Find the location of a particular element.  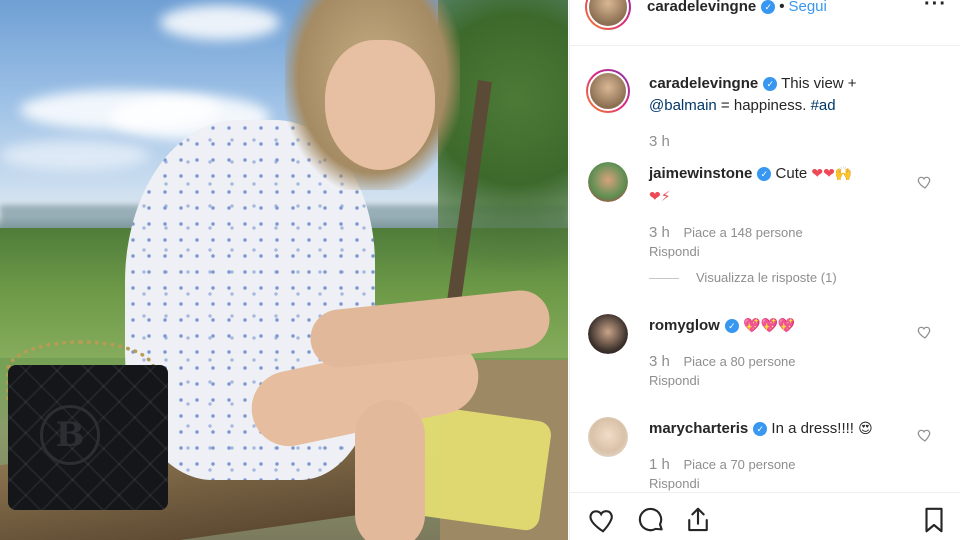

comment-emojis-line2: ❤⚡ is located at coordinates (660, 196).